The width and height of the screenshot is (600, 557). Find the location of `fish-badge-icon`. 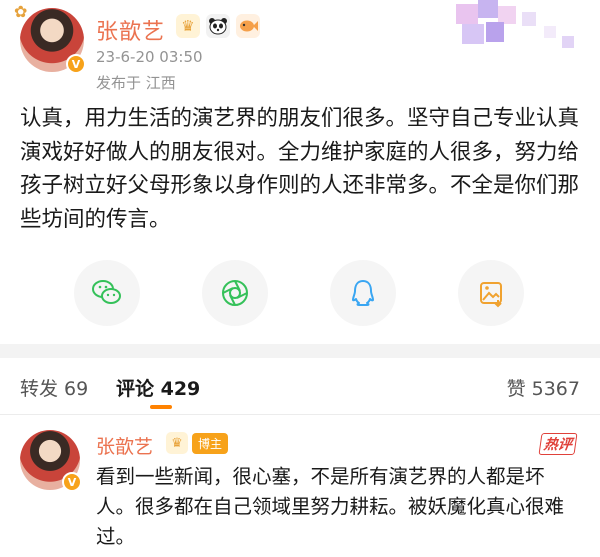

fish-badge-icon is located at coordinates (248, 26).